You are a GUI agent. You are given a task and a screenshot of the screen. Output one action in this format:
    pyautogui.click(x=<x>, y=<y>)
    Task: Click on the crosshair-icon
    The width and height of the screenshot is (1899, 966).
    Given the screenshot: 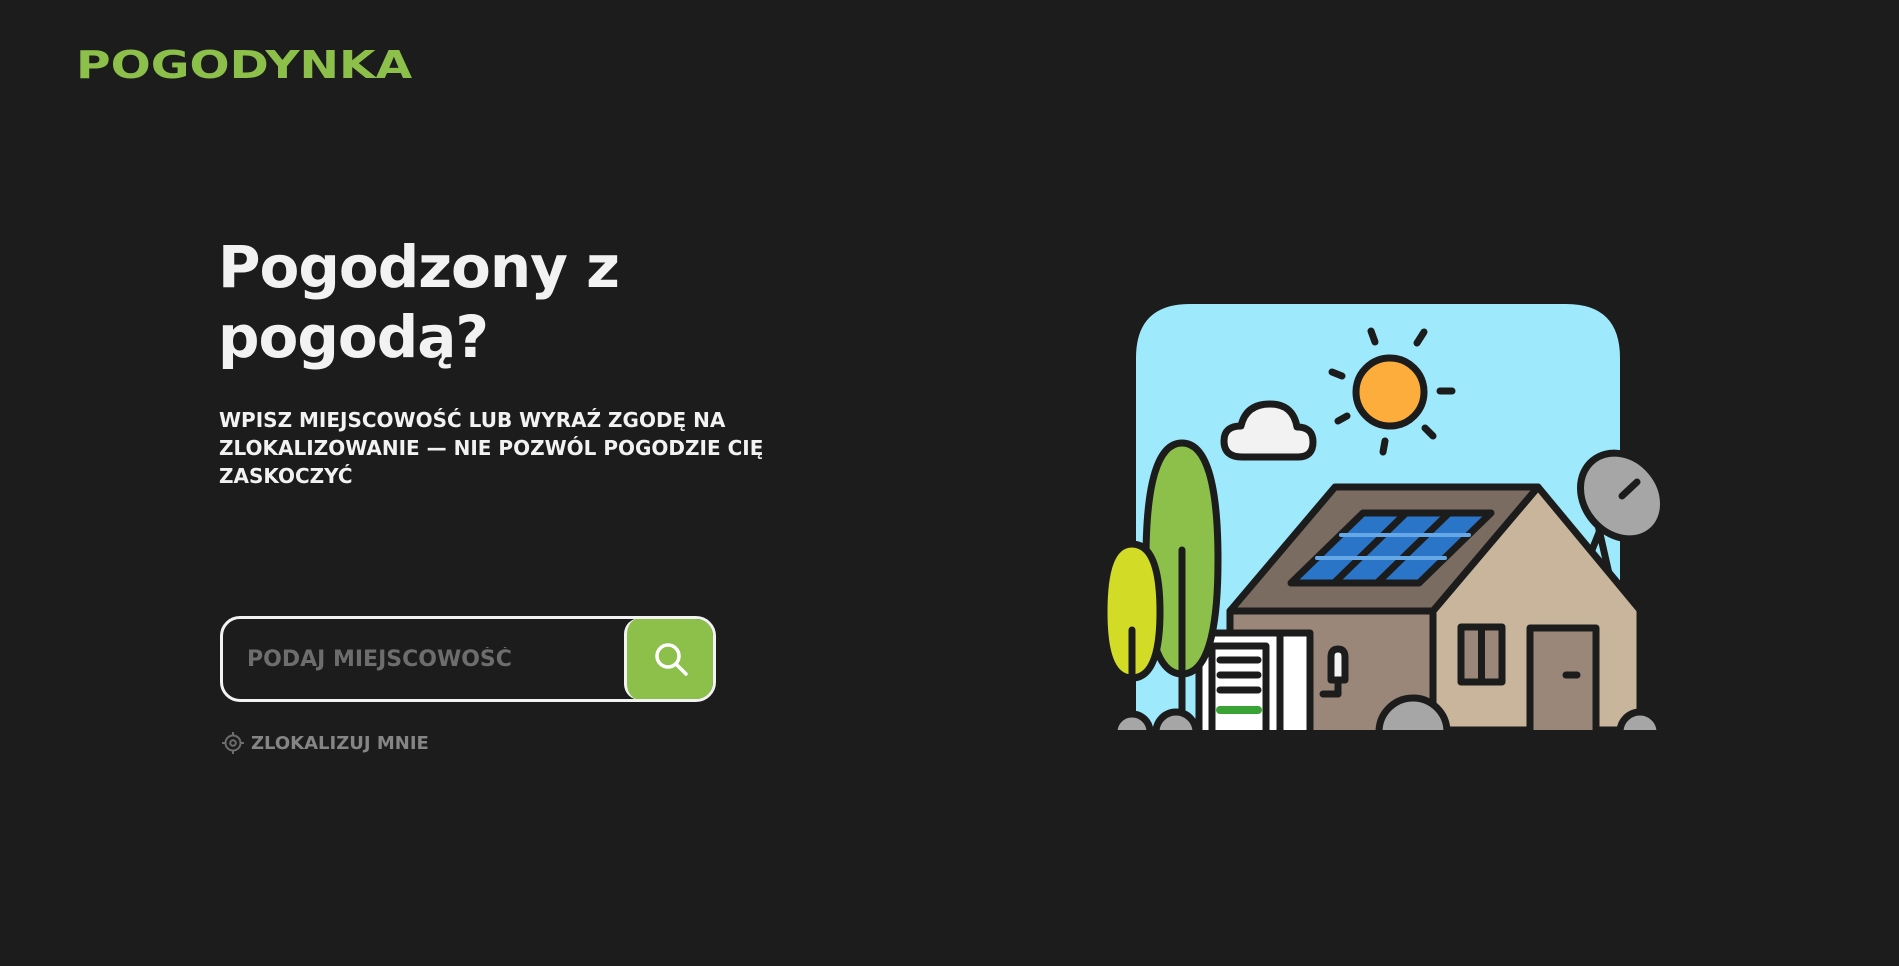 What is the action you would take?
    pyautogui.click(x=233, y=743)
    